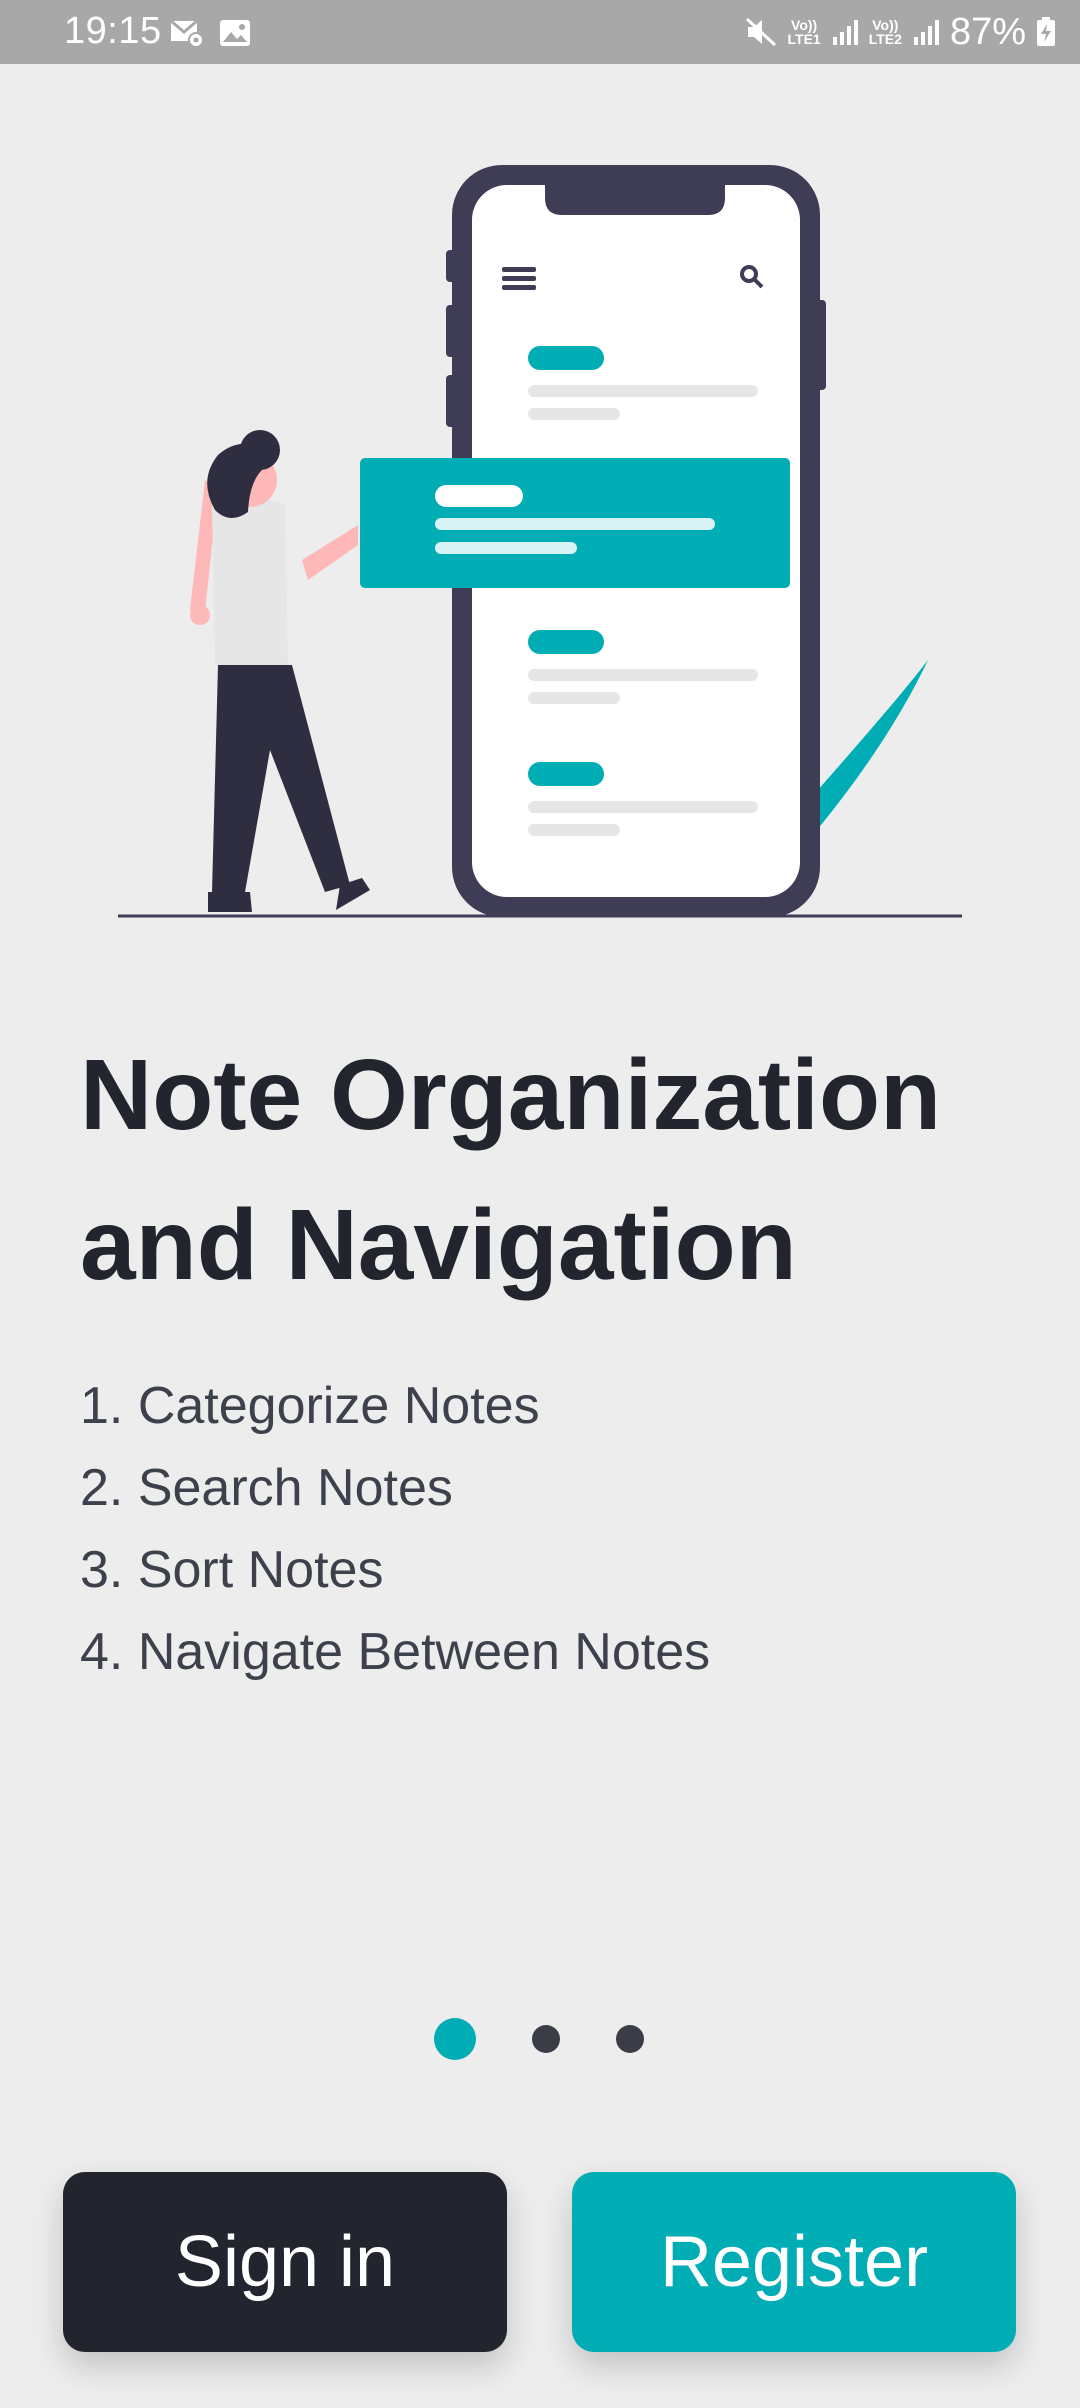  Describe the element at coordinates (232, 1570) in the screenshot. I see `feature-item: 3. Sort Notes` at that location.